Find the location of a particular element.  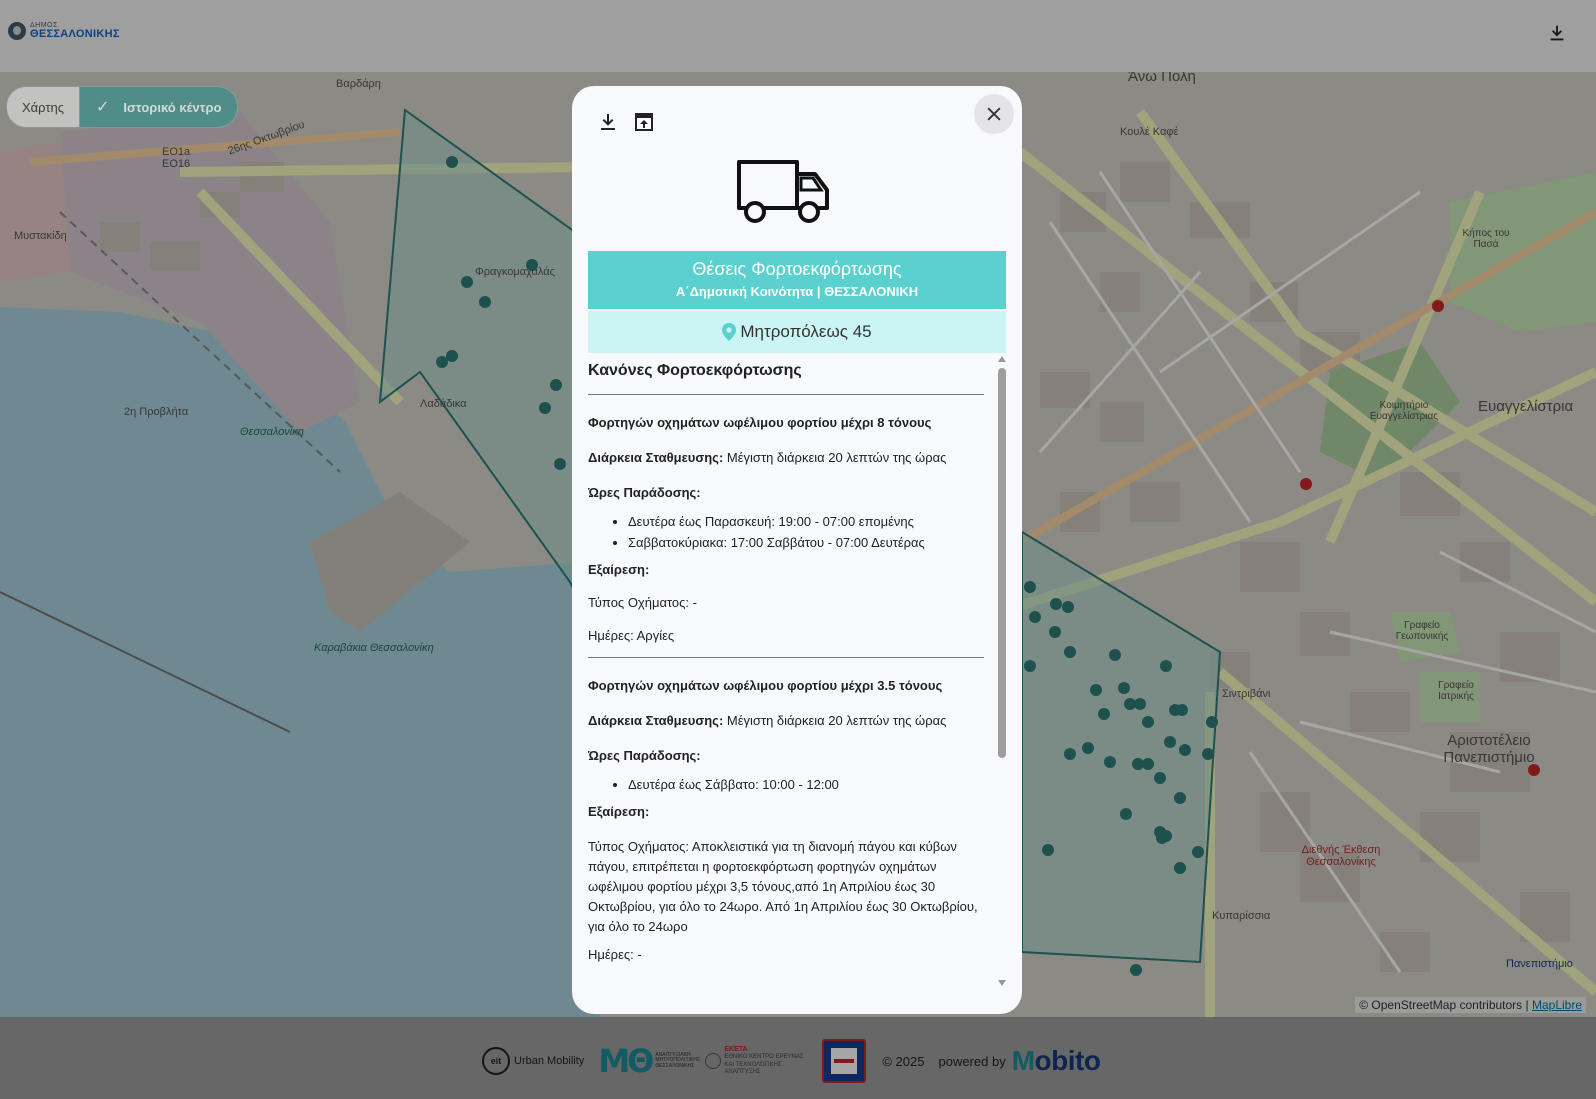

toggle-historic-center-button: ✓ Ιστορικό κέντρο is located at coordinates (159, 107).